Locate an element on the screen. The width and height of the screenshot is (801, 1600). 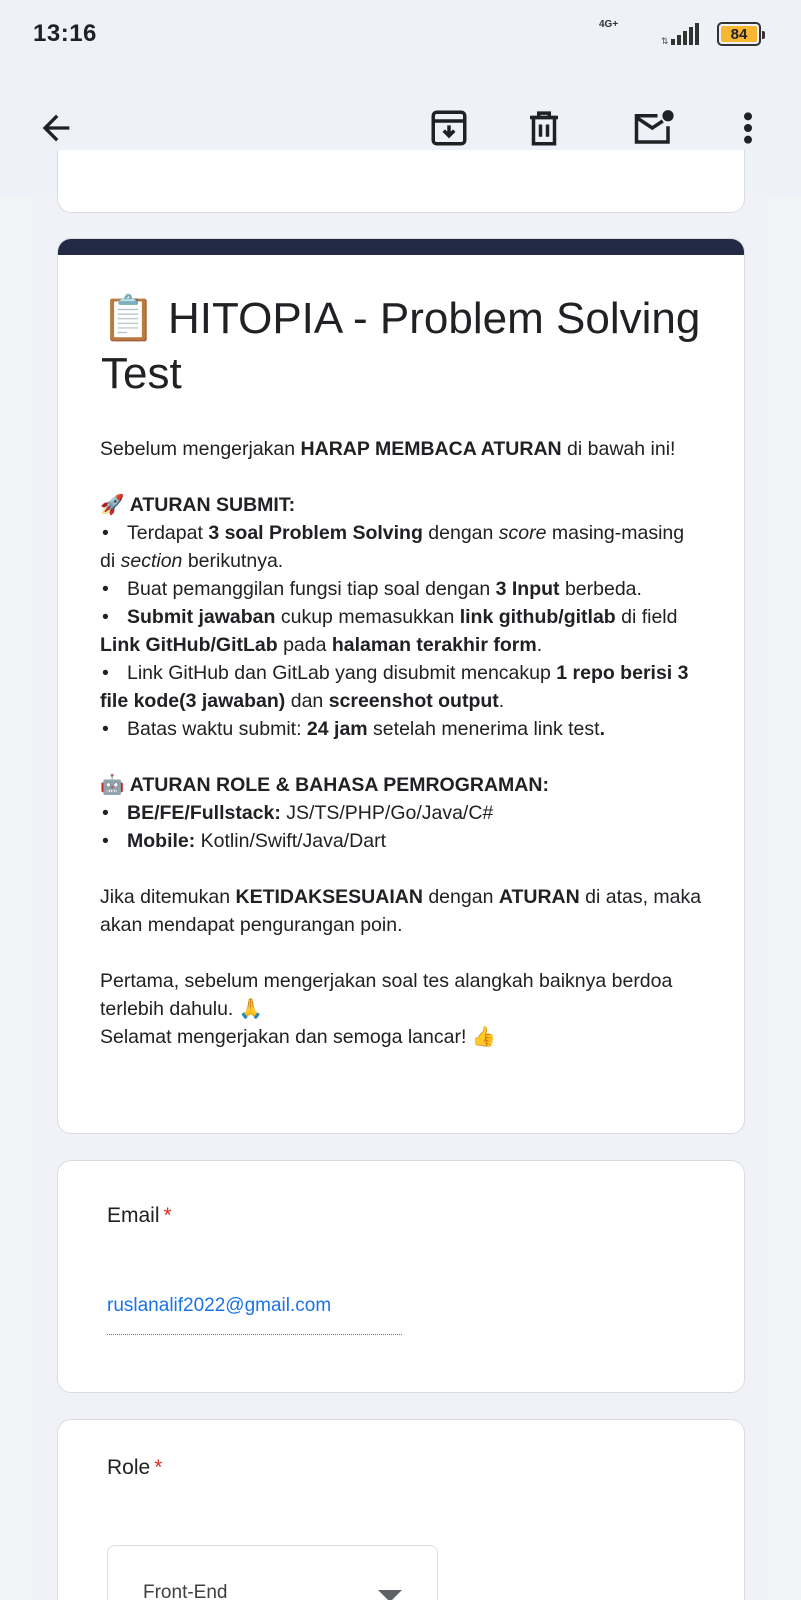
form-accent-strip is located at coordinates (401, 247).